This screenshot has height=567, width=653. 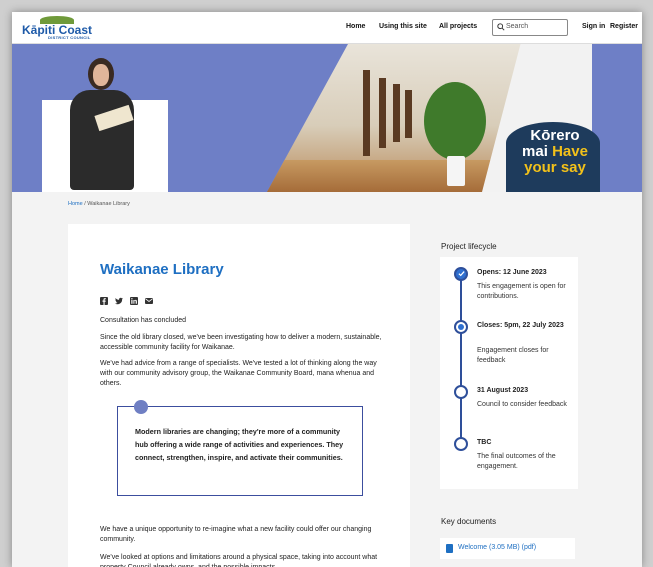 I want to click on nav-using-this-site: Using this site, so click(x=403, y=26).